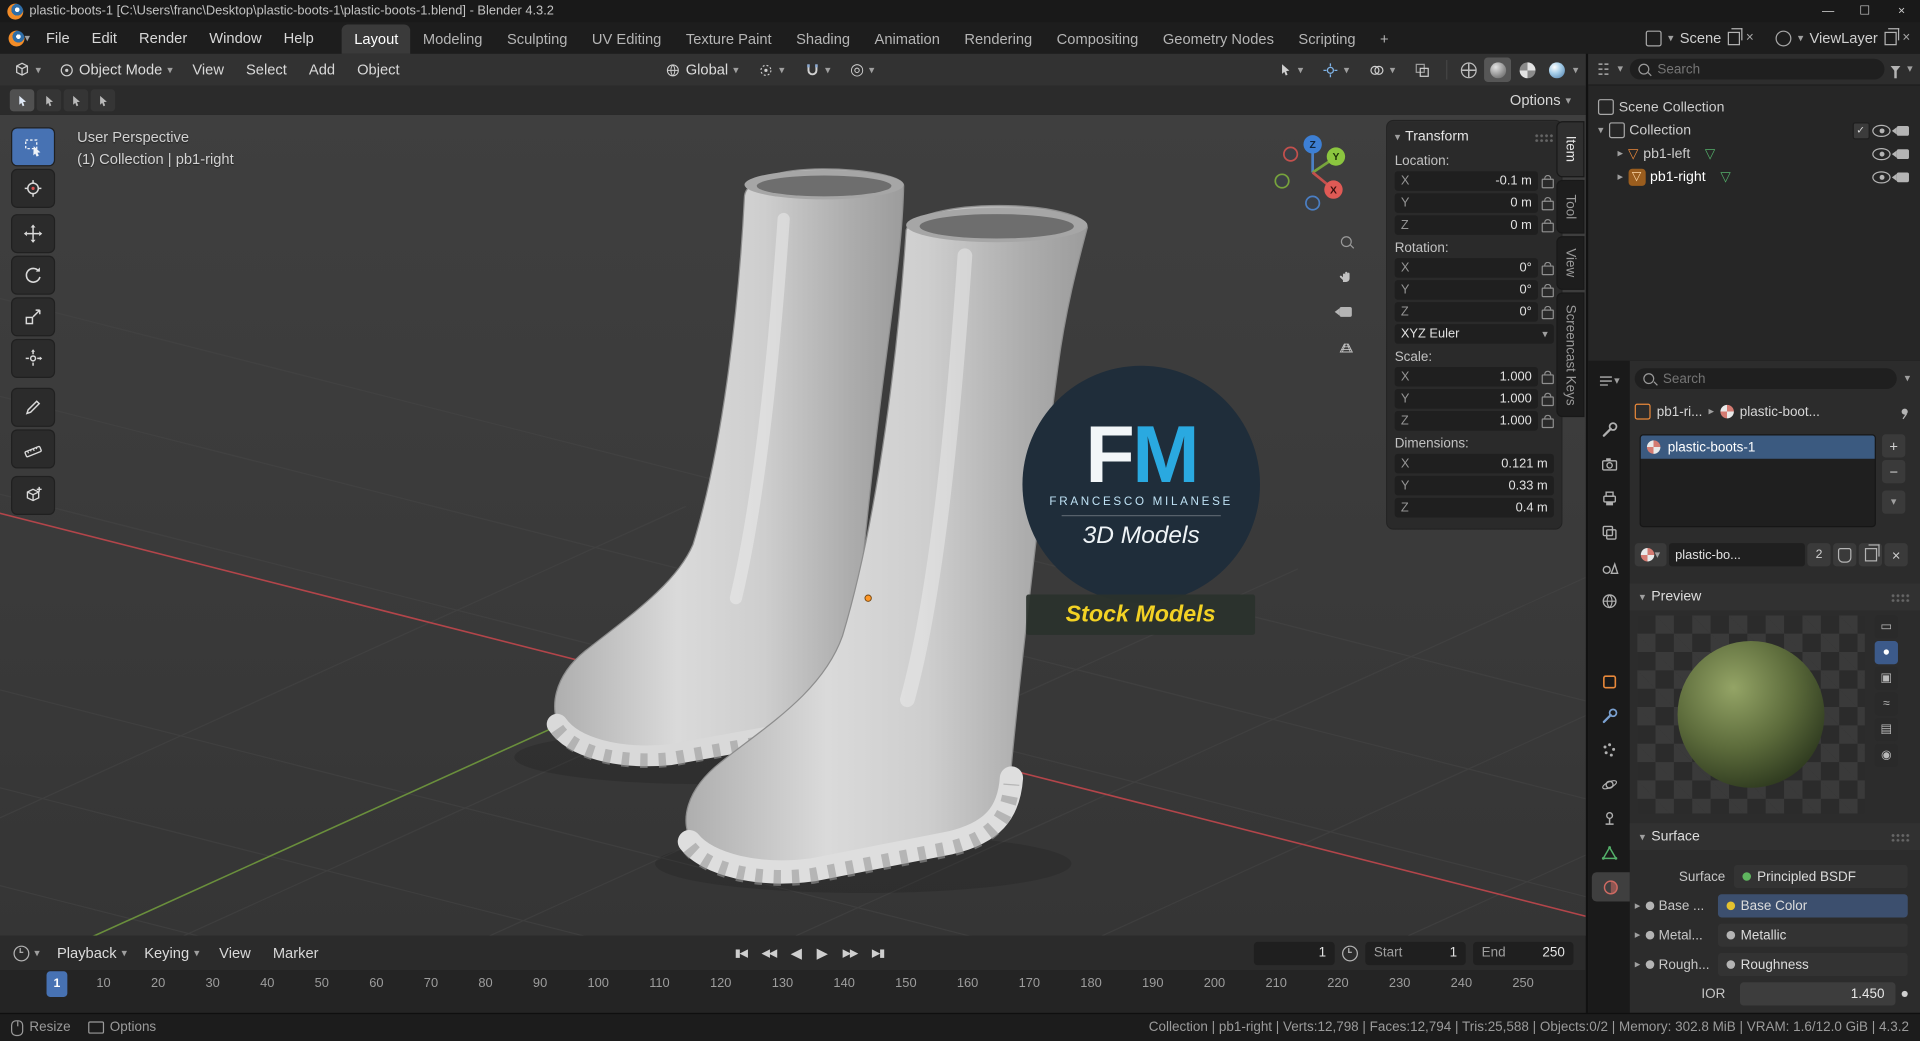 Image resolution: width=1920 pixels, height=1041 pixels. I want to click on users-count-button: 2, so click(1819, 555).